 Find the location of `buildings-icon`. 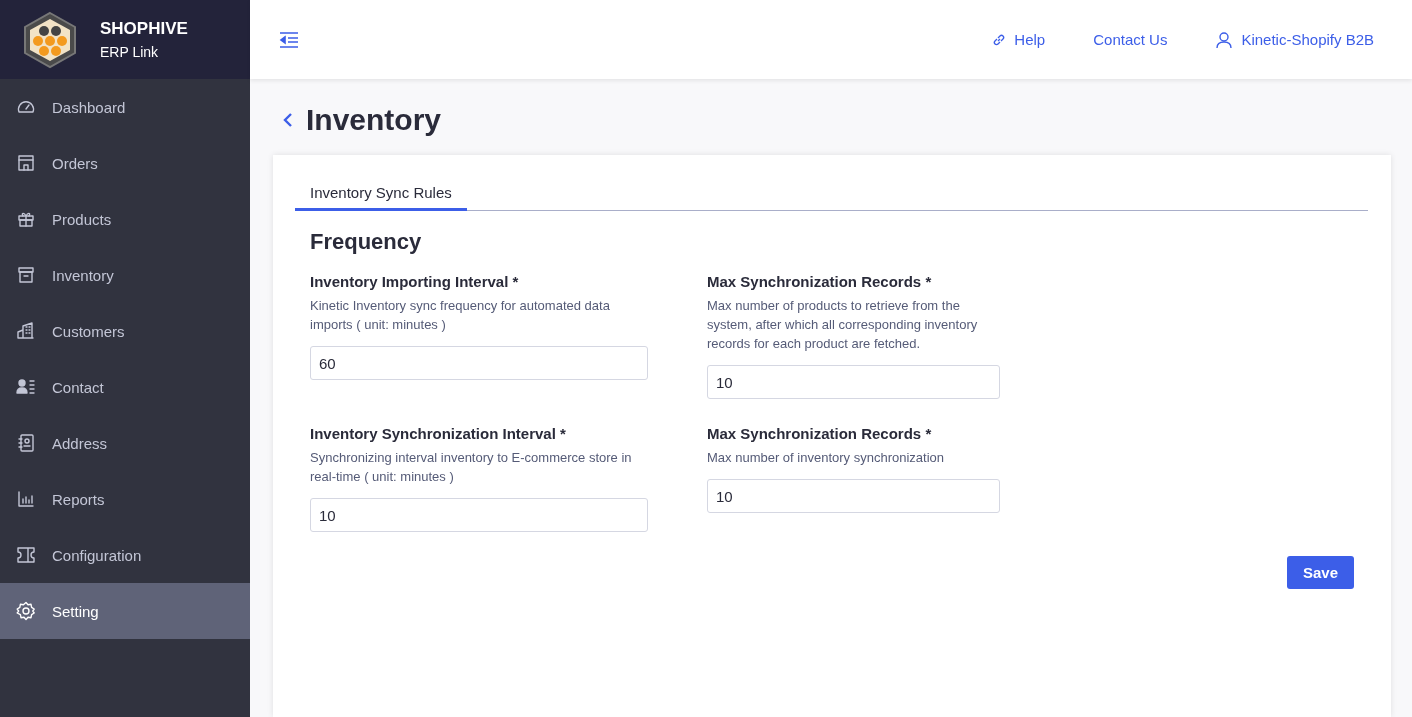

buildings-icon is located at coordinates (26, 331).